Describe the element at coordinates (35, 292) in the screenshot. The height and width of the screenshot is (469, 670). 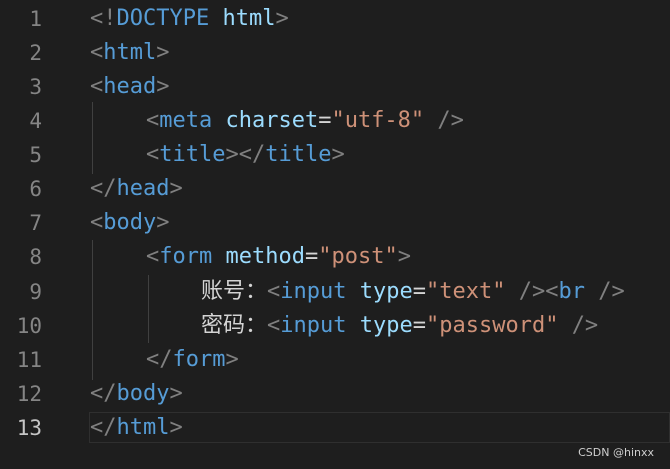
I see `line-number: 9` at that location.